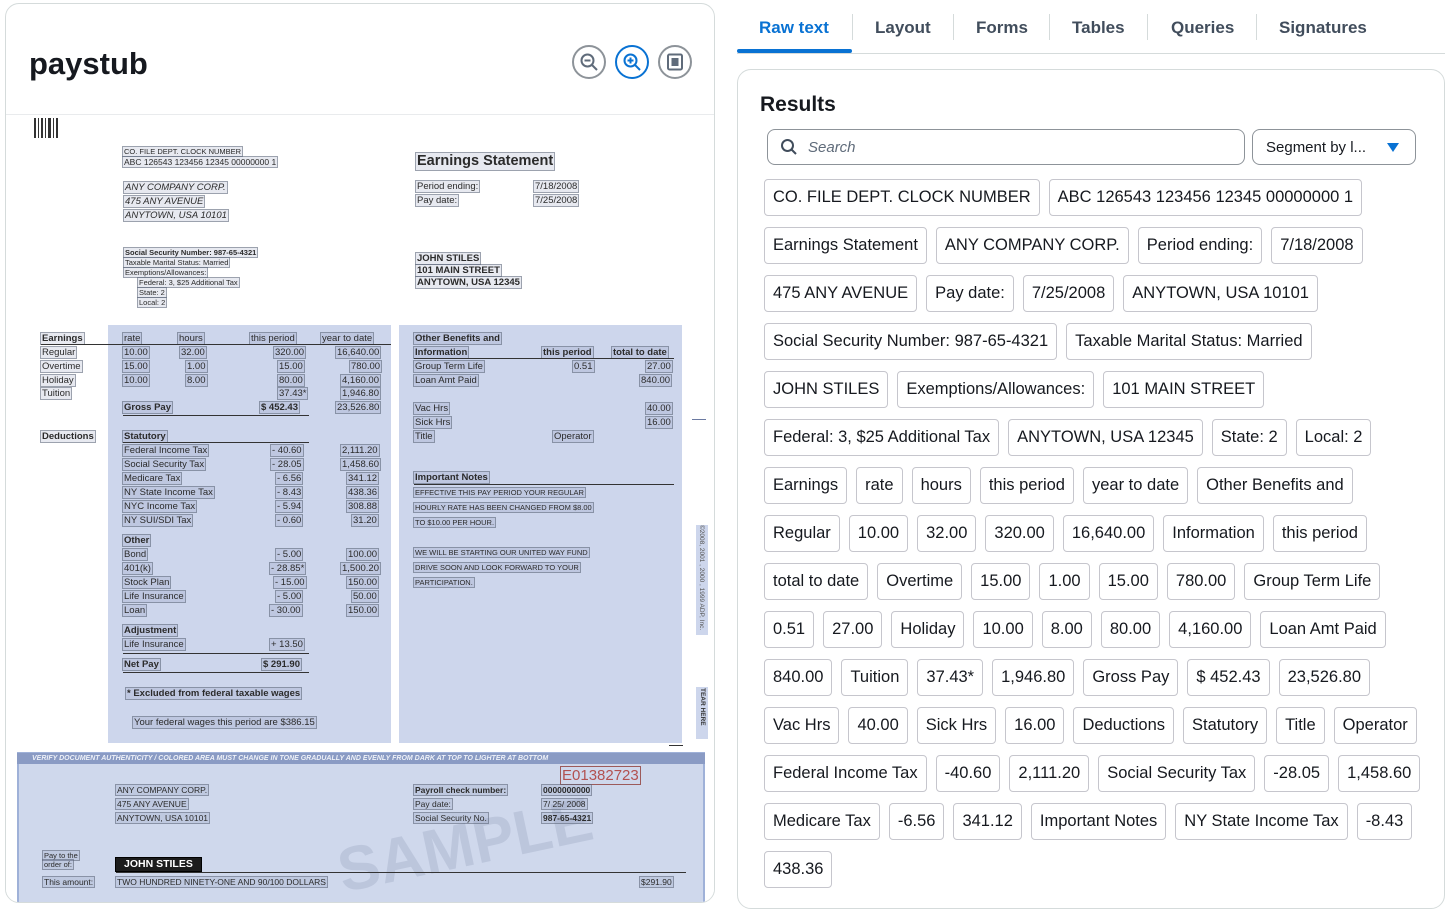 The image size is (1449, 909). What do you see at coordinates (1375, 725) in the screenshot?
I see `raw-text-token: Operator` at bounding box center [1375, 725].